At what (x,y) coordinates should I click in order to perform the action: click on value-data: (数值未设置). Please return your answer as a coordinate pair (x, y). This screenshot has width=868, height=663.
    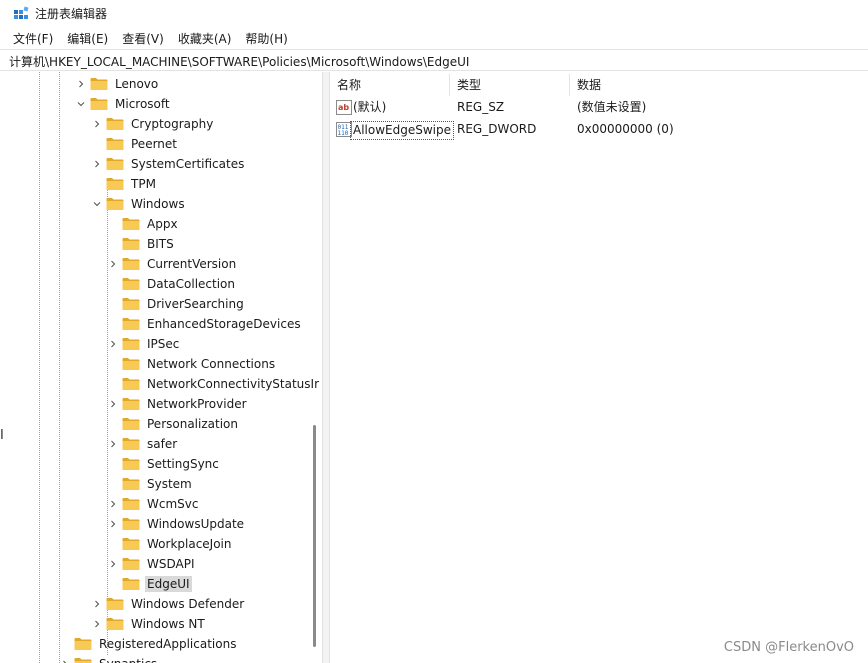
    Looking at the image, I should click on (612, 107).